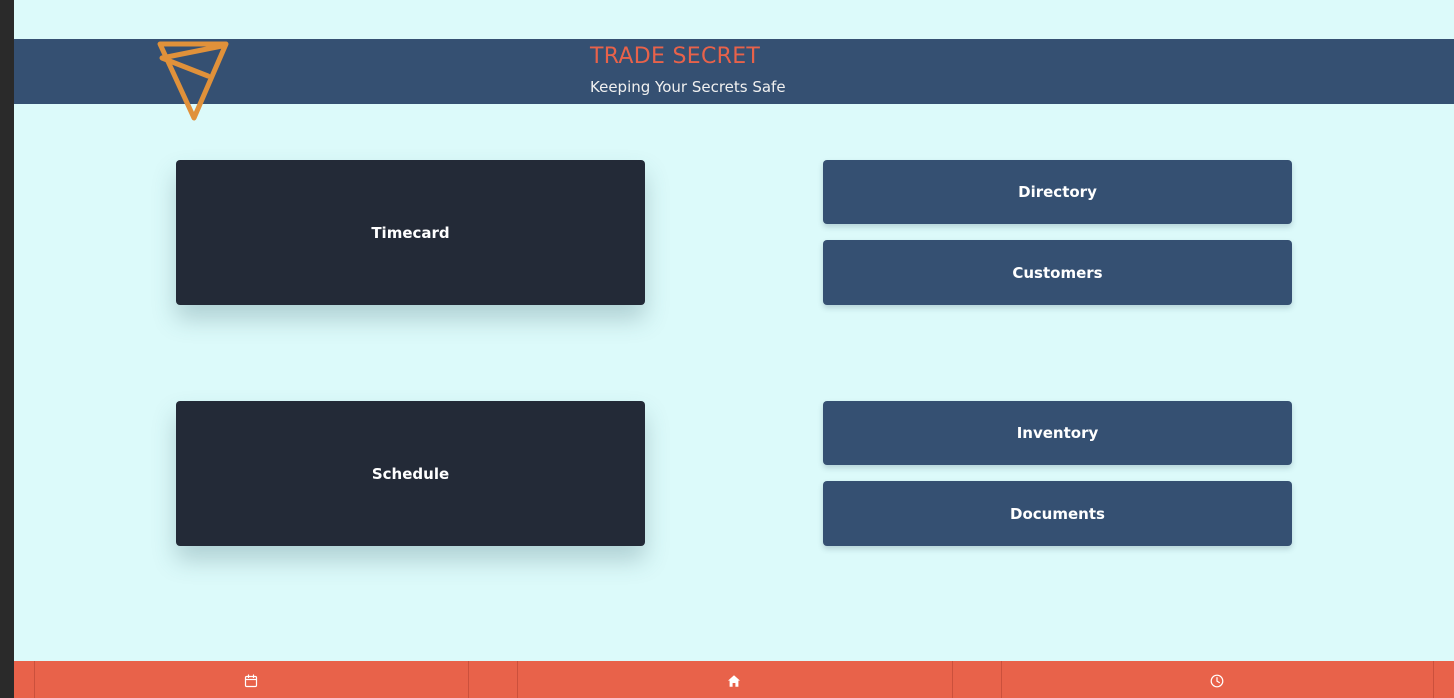  I want to click on timecard-label: Timecard, so click(410, 232).